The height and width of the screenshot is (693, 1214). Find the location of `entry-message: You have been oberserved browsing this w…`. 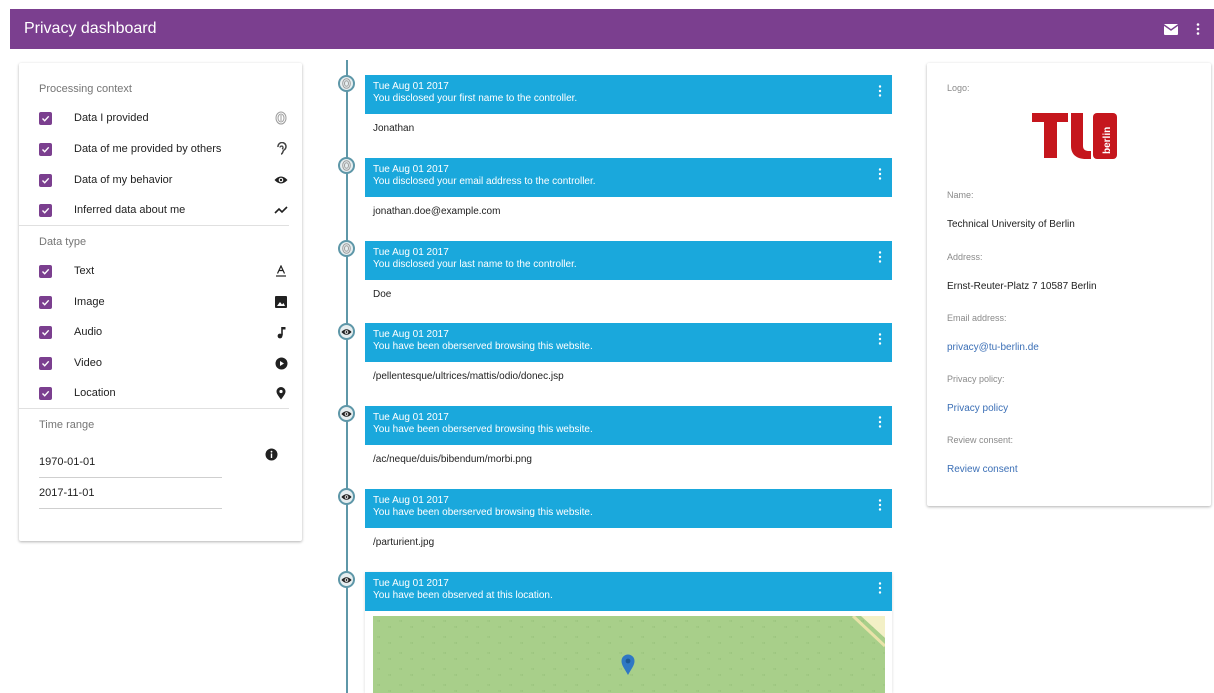

entry-message: You have been oberserved browsing this w… is located at coordinates (483, 512).